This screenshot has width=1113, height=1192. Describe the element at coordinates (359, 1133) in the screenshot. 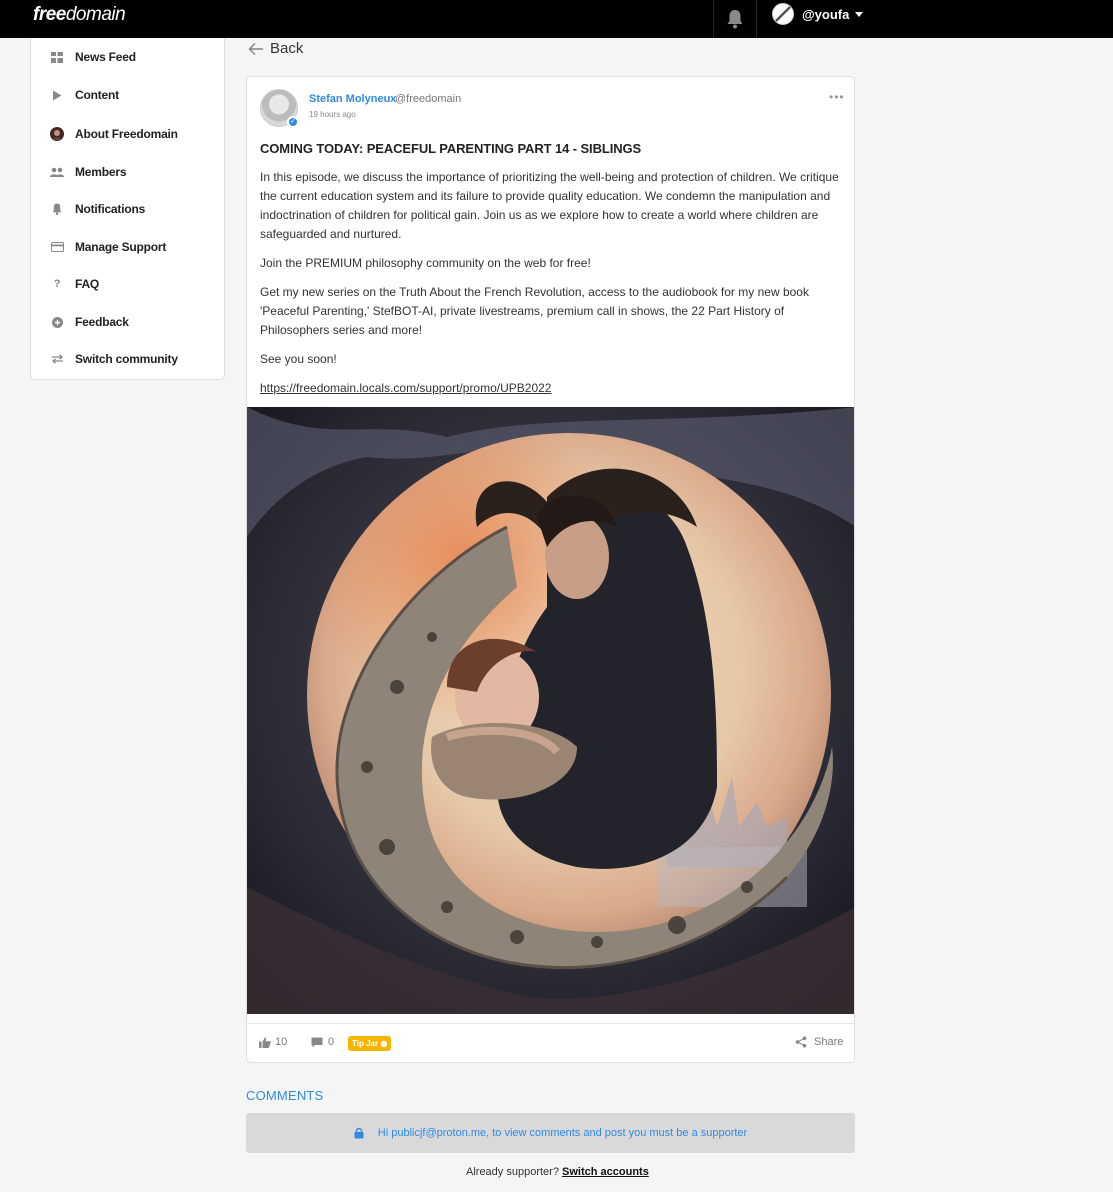

I see `lock-icon` at that location.